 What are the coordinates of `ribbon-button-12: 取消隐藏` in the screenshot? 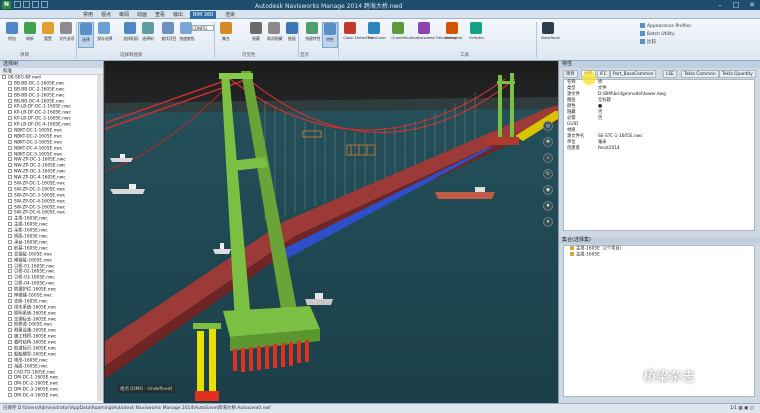 It's located at (274, 35).